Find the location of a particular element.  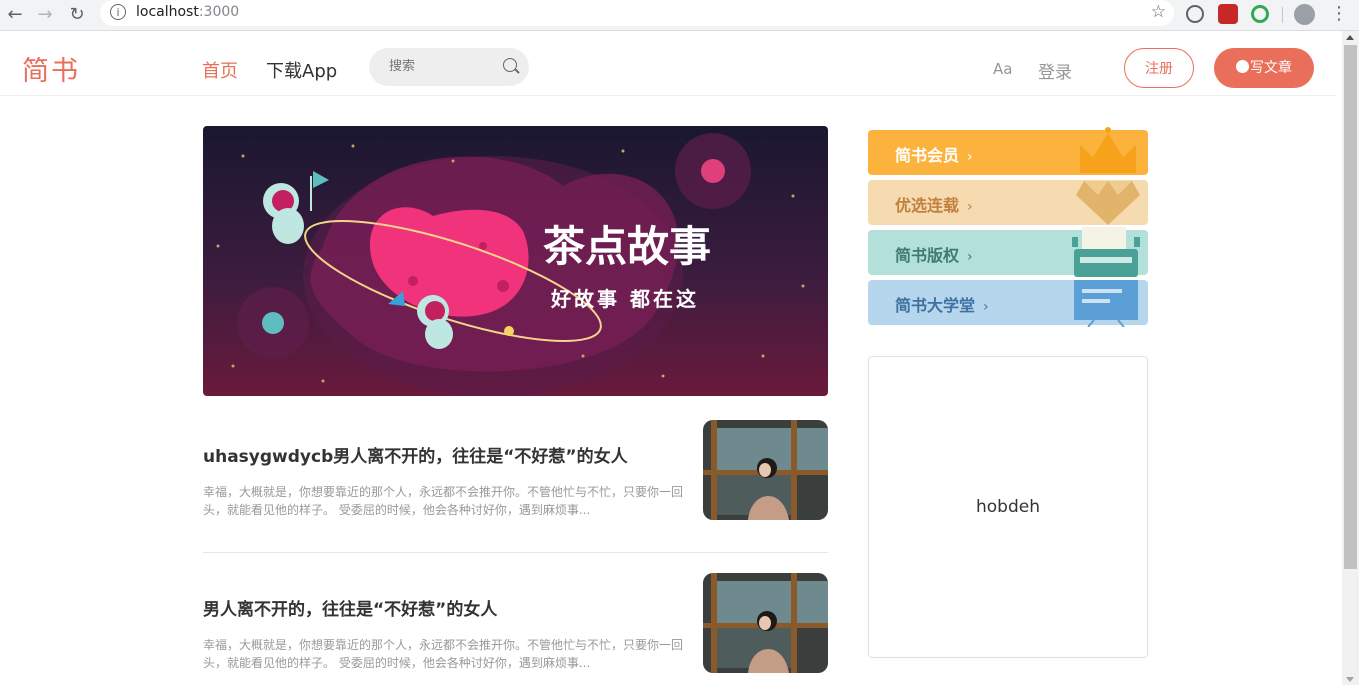

board-label: 优选连载 › is located at coordinates (934, 204).